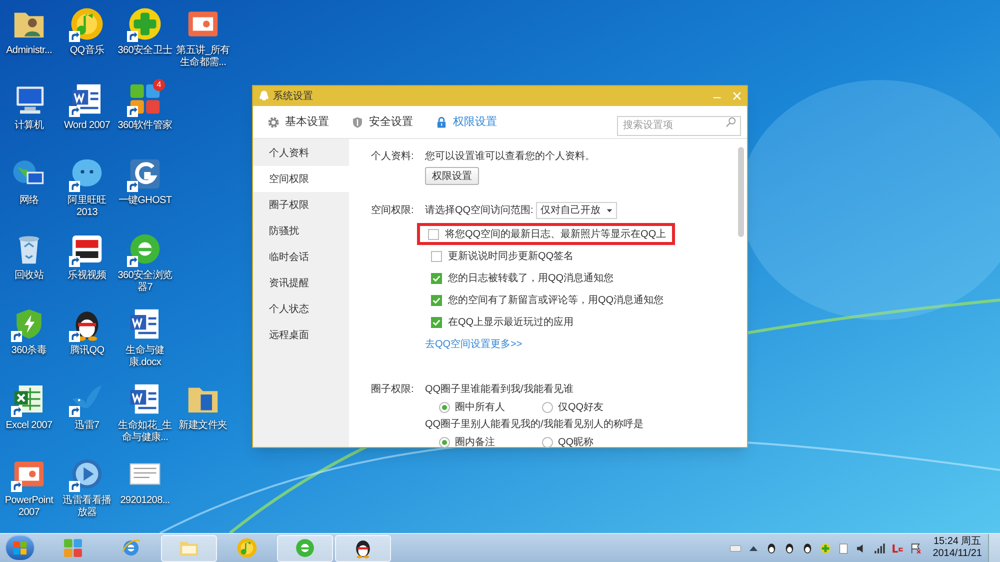  What do you see at coordinates (298, 122) in the screenshot?
I see `settings-tab: 基本设置` at bounding box center [298, 122].